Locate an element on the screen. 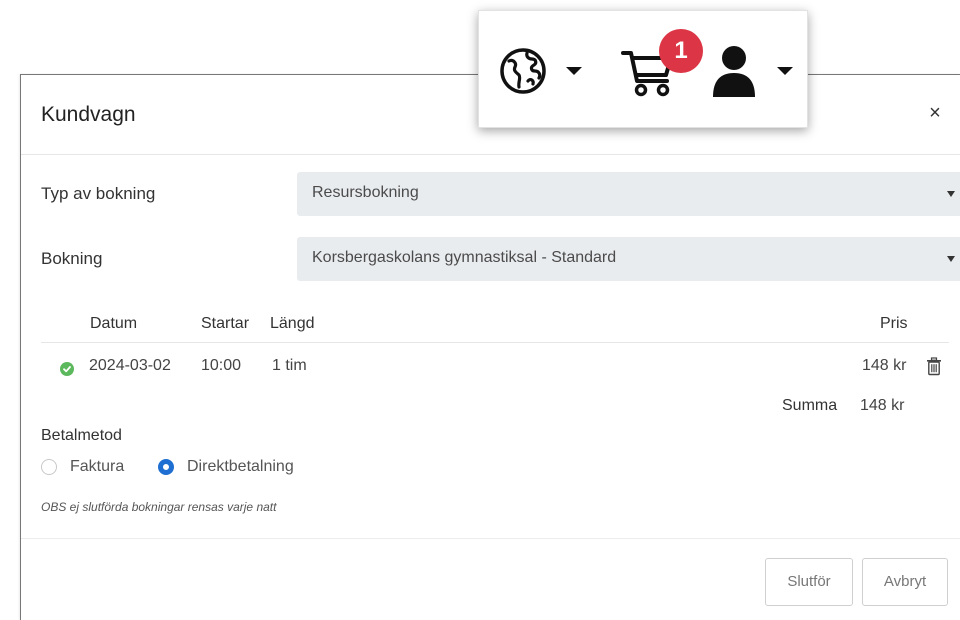 The height and width of the screenshot is (620, 960). booking-type-row: Typ av bokning Resursbokning is located at coordinates (500, 194).